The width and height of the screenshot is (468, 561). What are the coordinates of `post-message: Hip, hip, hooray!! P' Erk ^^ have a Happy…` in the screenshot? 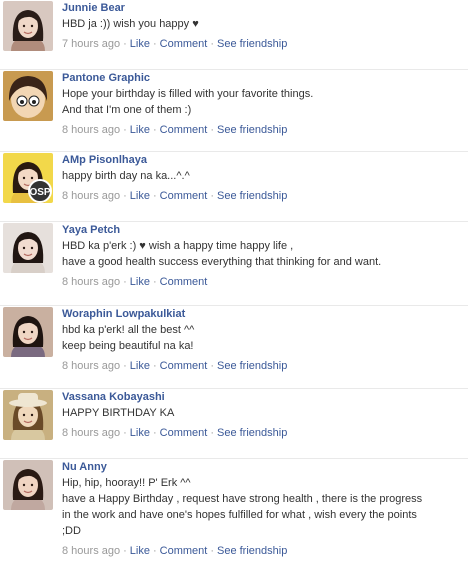 It's located at (263, 507).